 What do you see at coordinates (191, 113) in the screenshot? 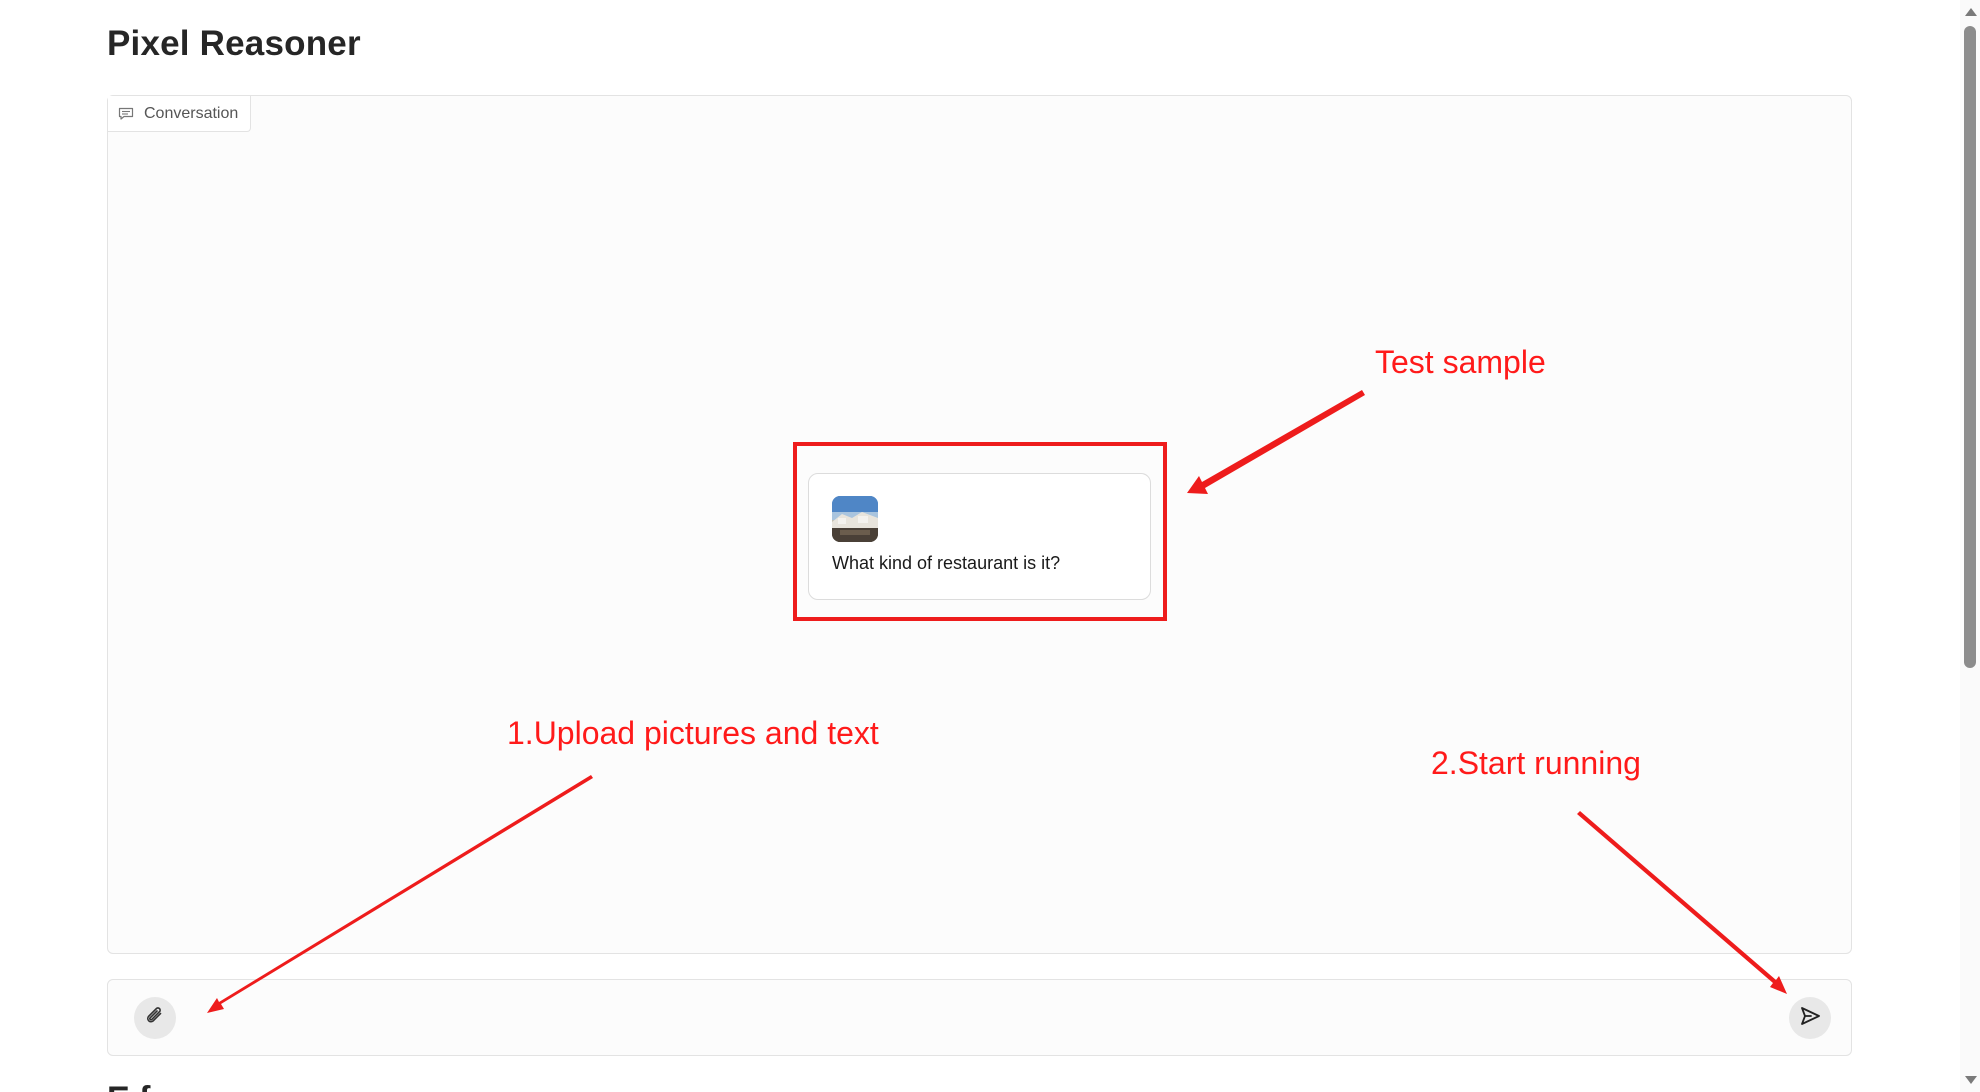
I see `tab-label: Conversation` at bounding box center [191, 113].